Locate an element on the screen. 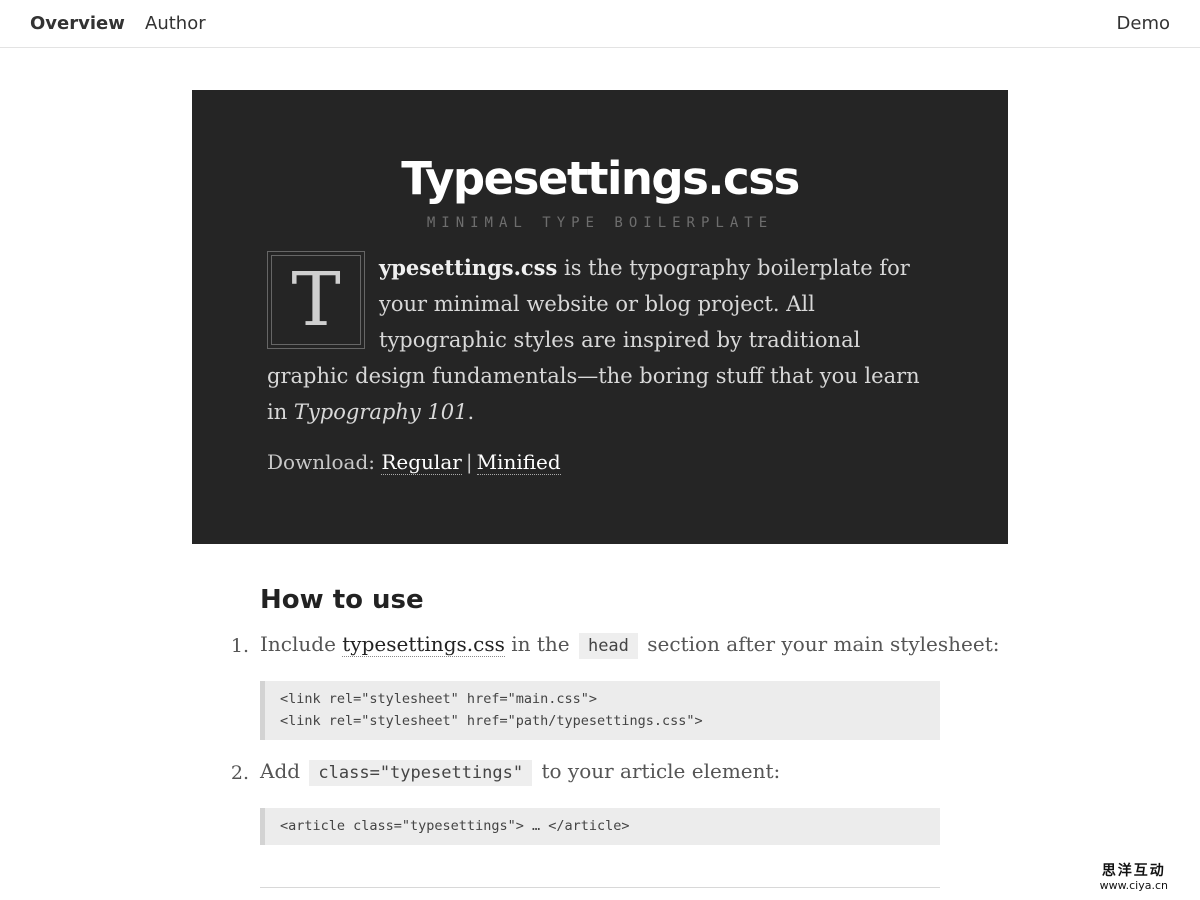 The image size is (1200, 900). dropcap: T is located at coordinates (316, 300).